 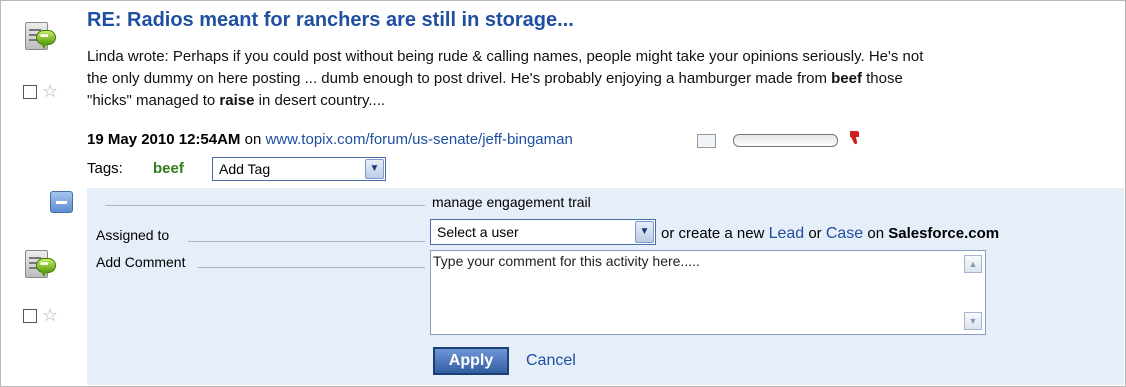 What do you see at coordinates (30, 92) in the screenshot?
I see `post-select-checkbox` at bounding box center [30, 92].